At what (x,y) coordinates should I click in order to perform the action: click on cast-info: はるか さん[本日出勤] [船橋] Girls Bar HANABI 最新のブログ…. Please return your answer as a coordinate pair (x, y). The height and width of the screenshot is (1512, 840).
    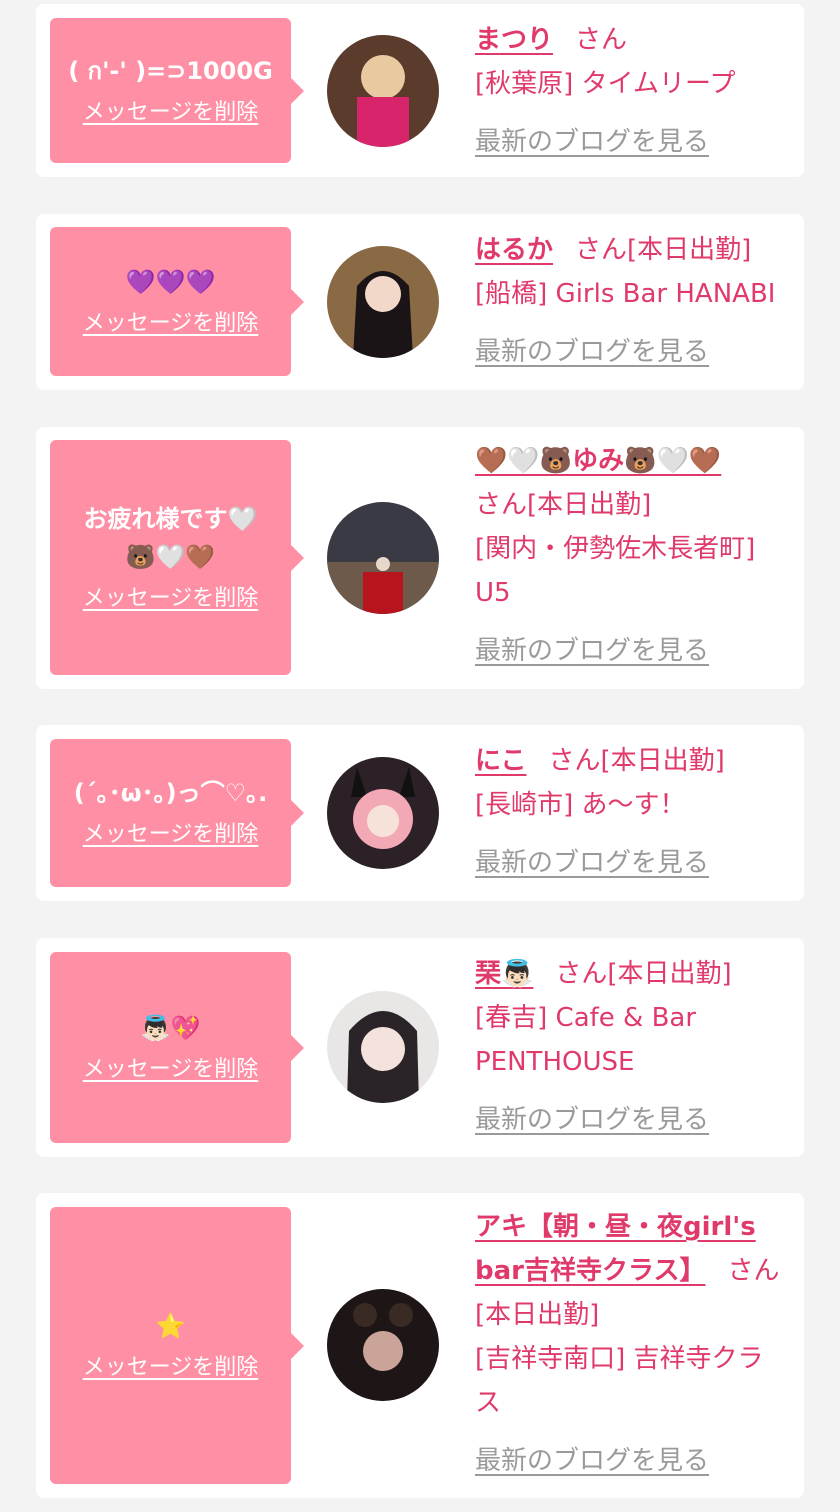
    Looking at the image, I should click on (631, 301).